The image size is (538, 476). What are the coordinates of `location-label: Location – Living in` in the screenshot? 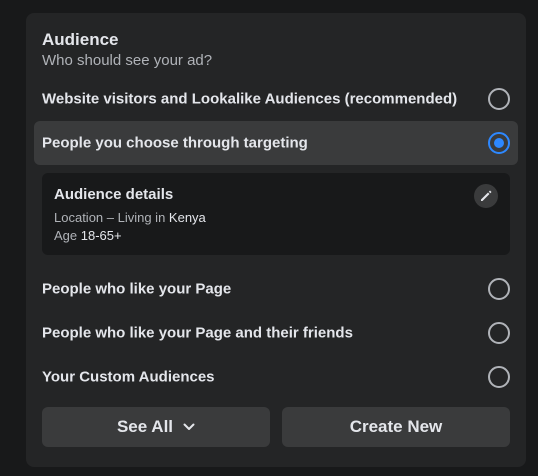 It's located at (111, 217).